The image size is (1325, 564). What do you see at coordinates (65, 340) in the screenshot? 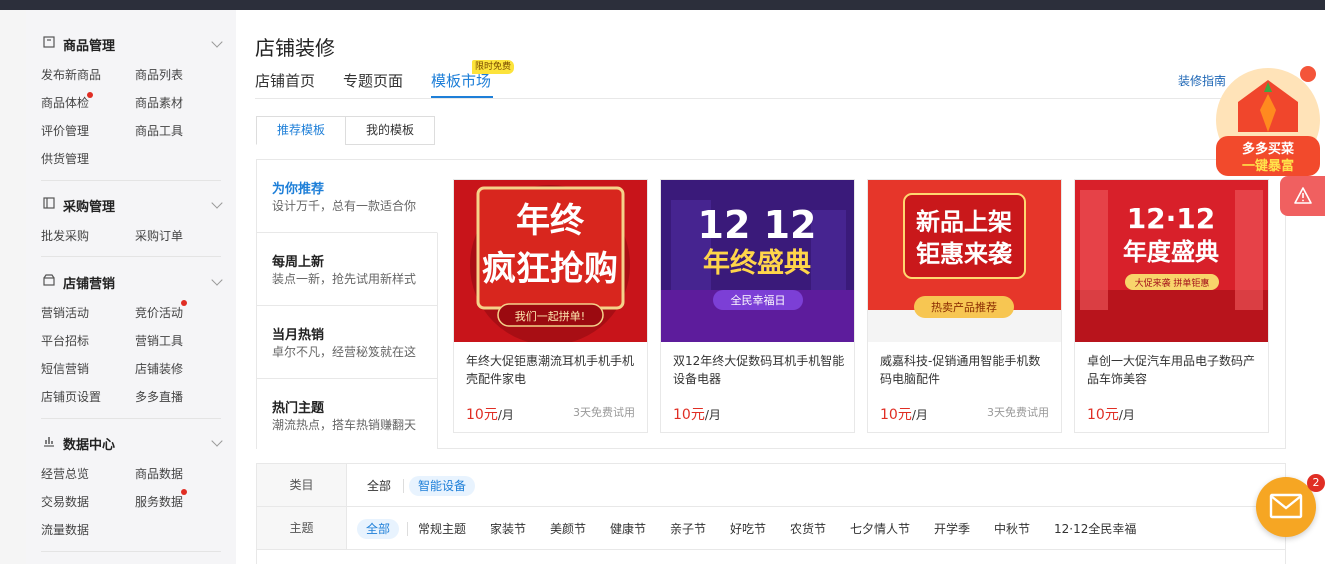
I see `sidebar-item: 平台招标` at bounding box center [65, 340].